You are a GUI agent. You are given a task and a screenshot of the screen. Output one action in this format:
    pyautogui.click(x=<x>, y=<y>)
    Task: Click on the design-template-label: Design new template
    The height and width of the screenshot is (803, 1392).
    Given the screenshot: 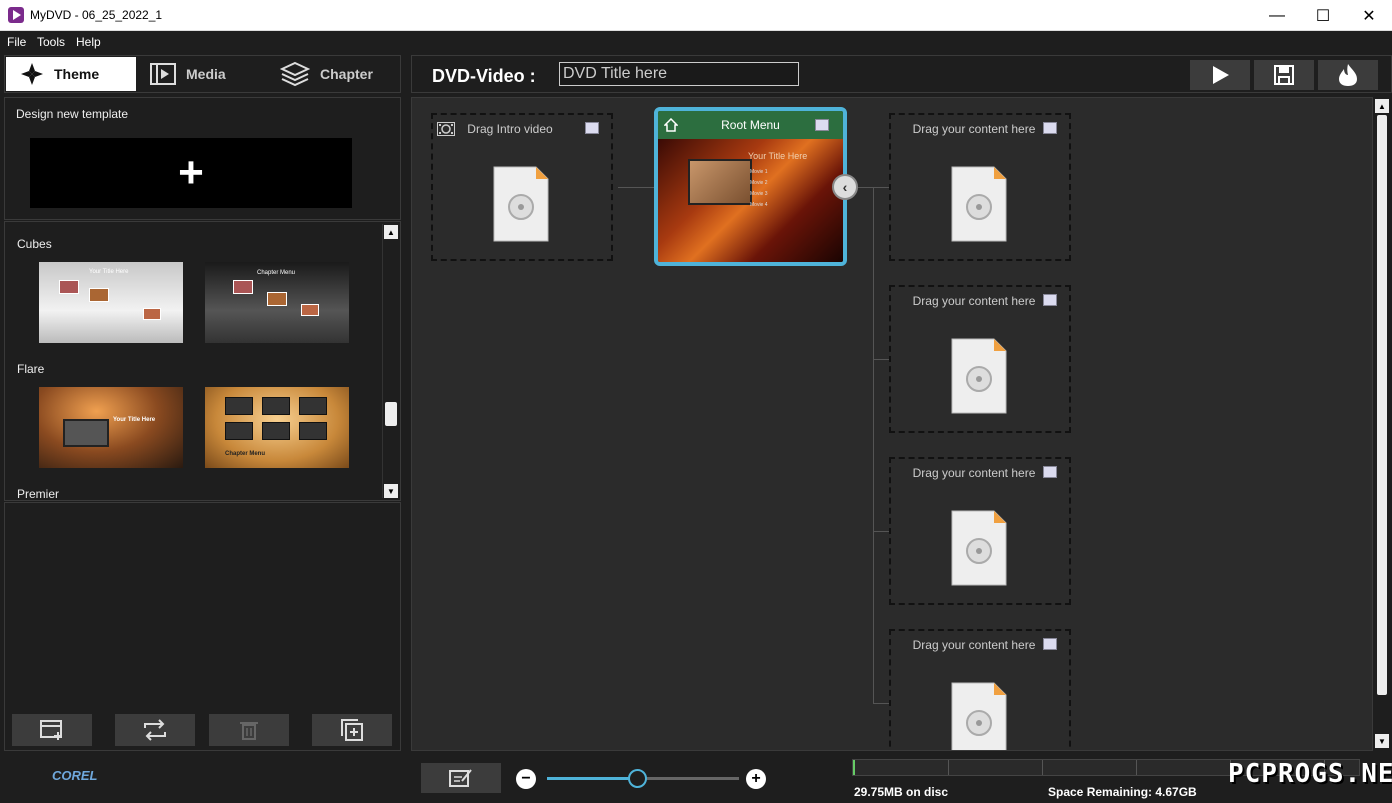 What is the action you would take?
    pyautogui.click(x=72, y=114)
    